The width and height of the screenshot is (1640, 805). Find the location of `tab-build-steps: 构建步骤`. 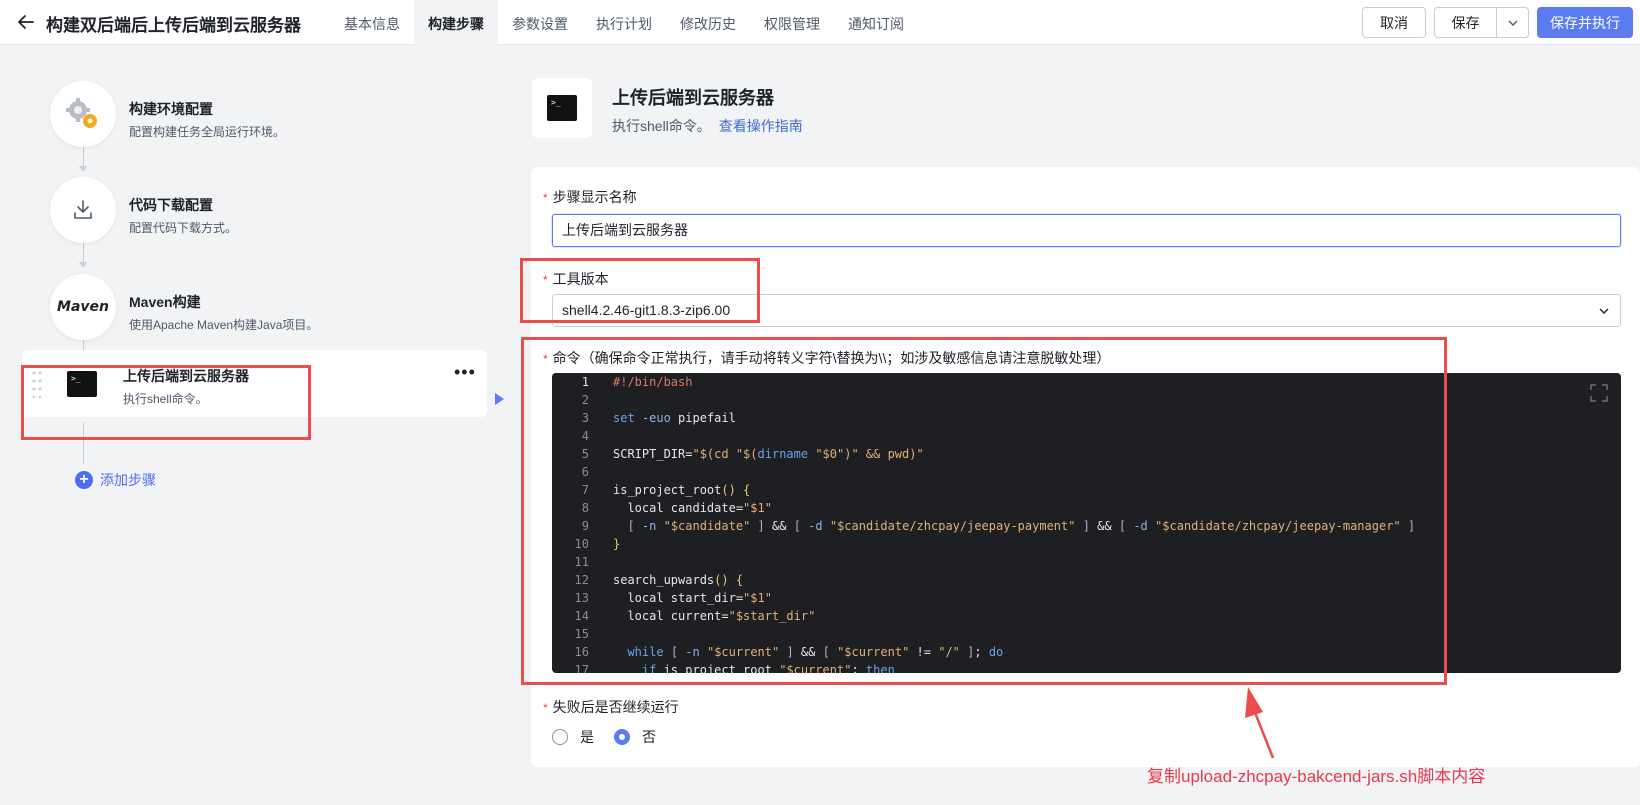

tab-build-steps: 构建步骤 is located at coordinates (456, 22).